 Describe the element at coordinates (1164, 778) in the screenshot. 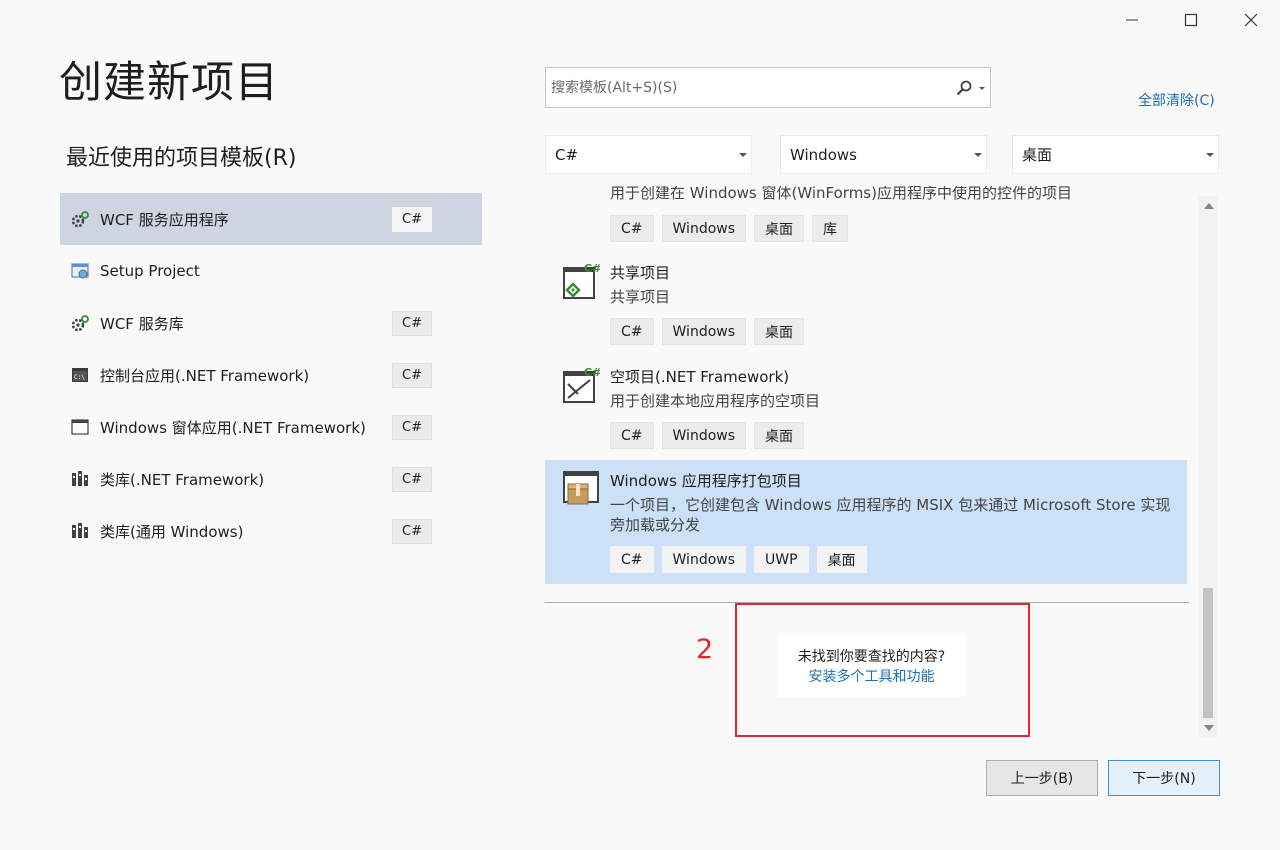

I see `next-button: 下一步(N)` at that location.